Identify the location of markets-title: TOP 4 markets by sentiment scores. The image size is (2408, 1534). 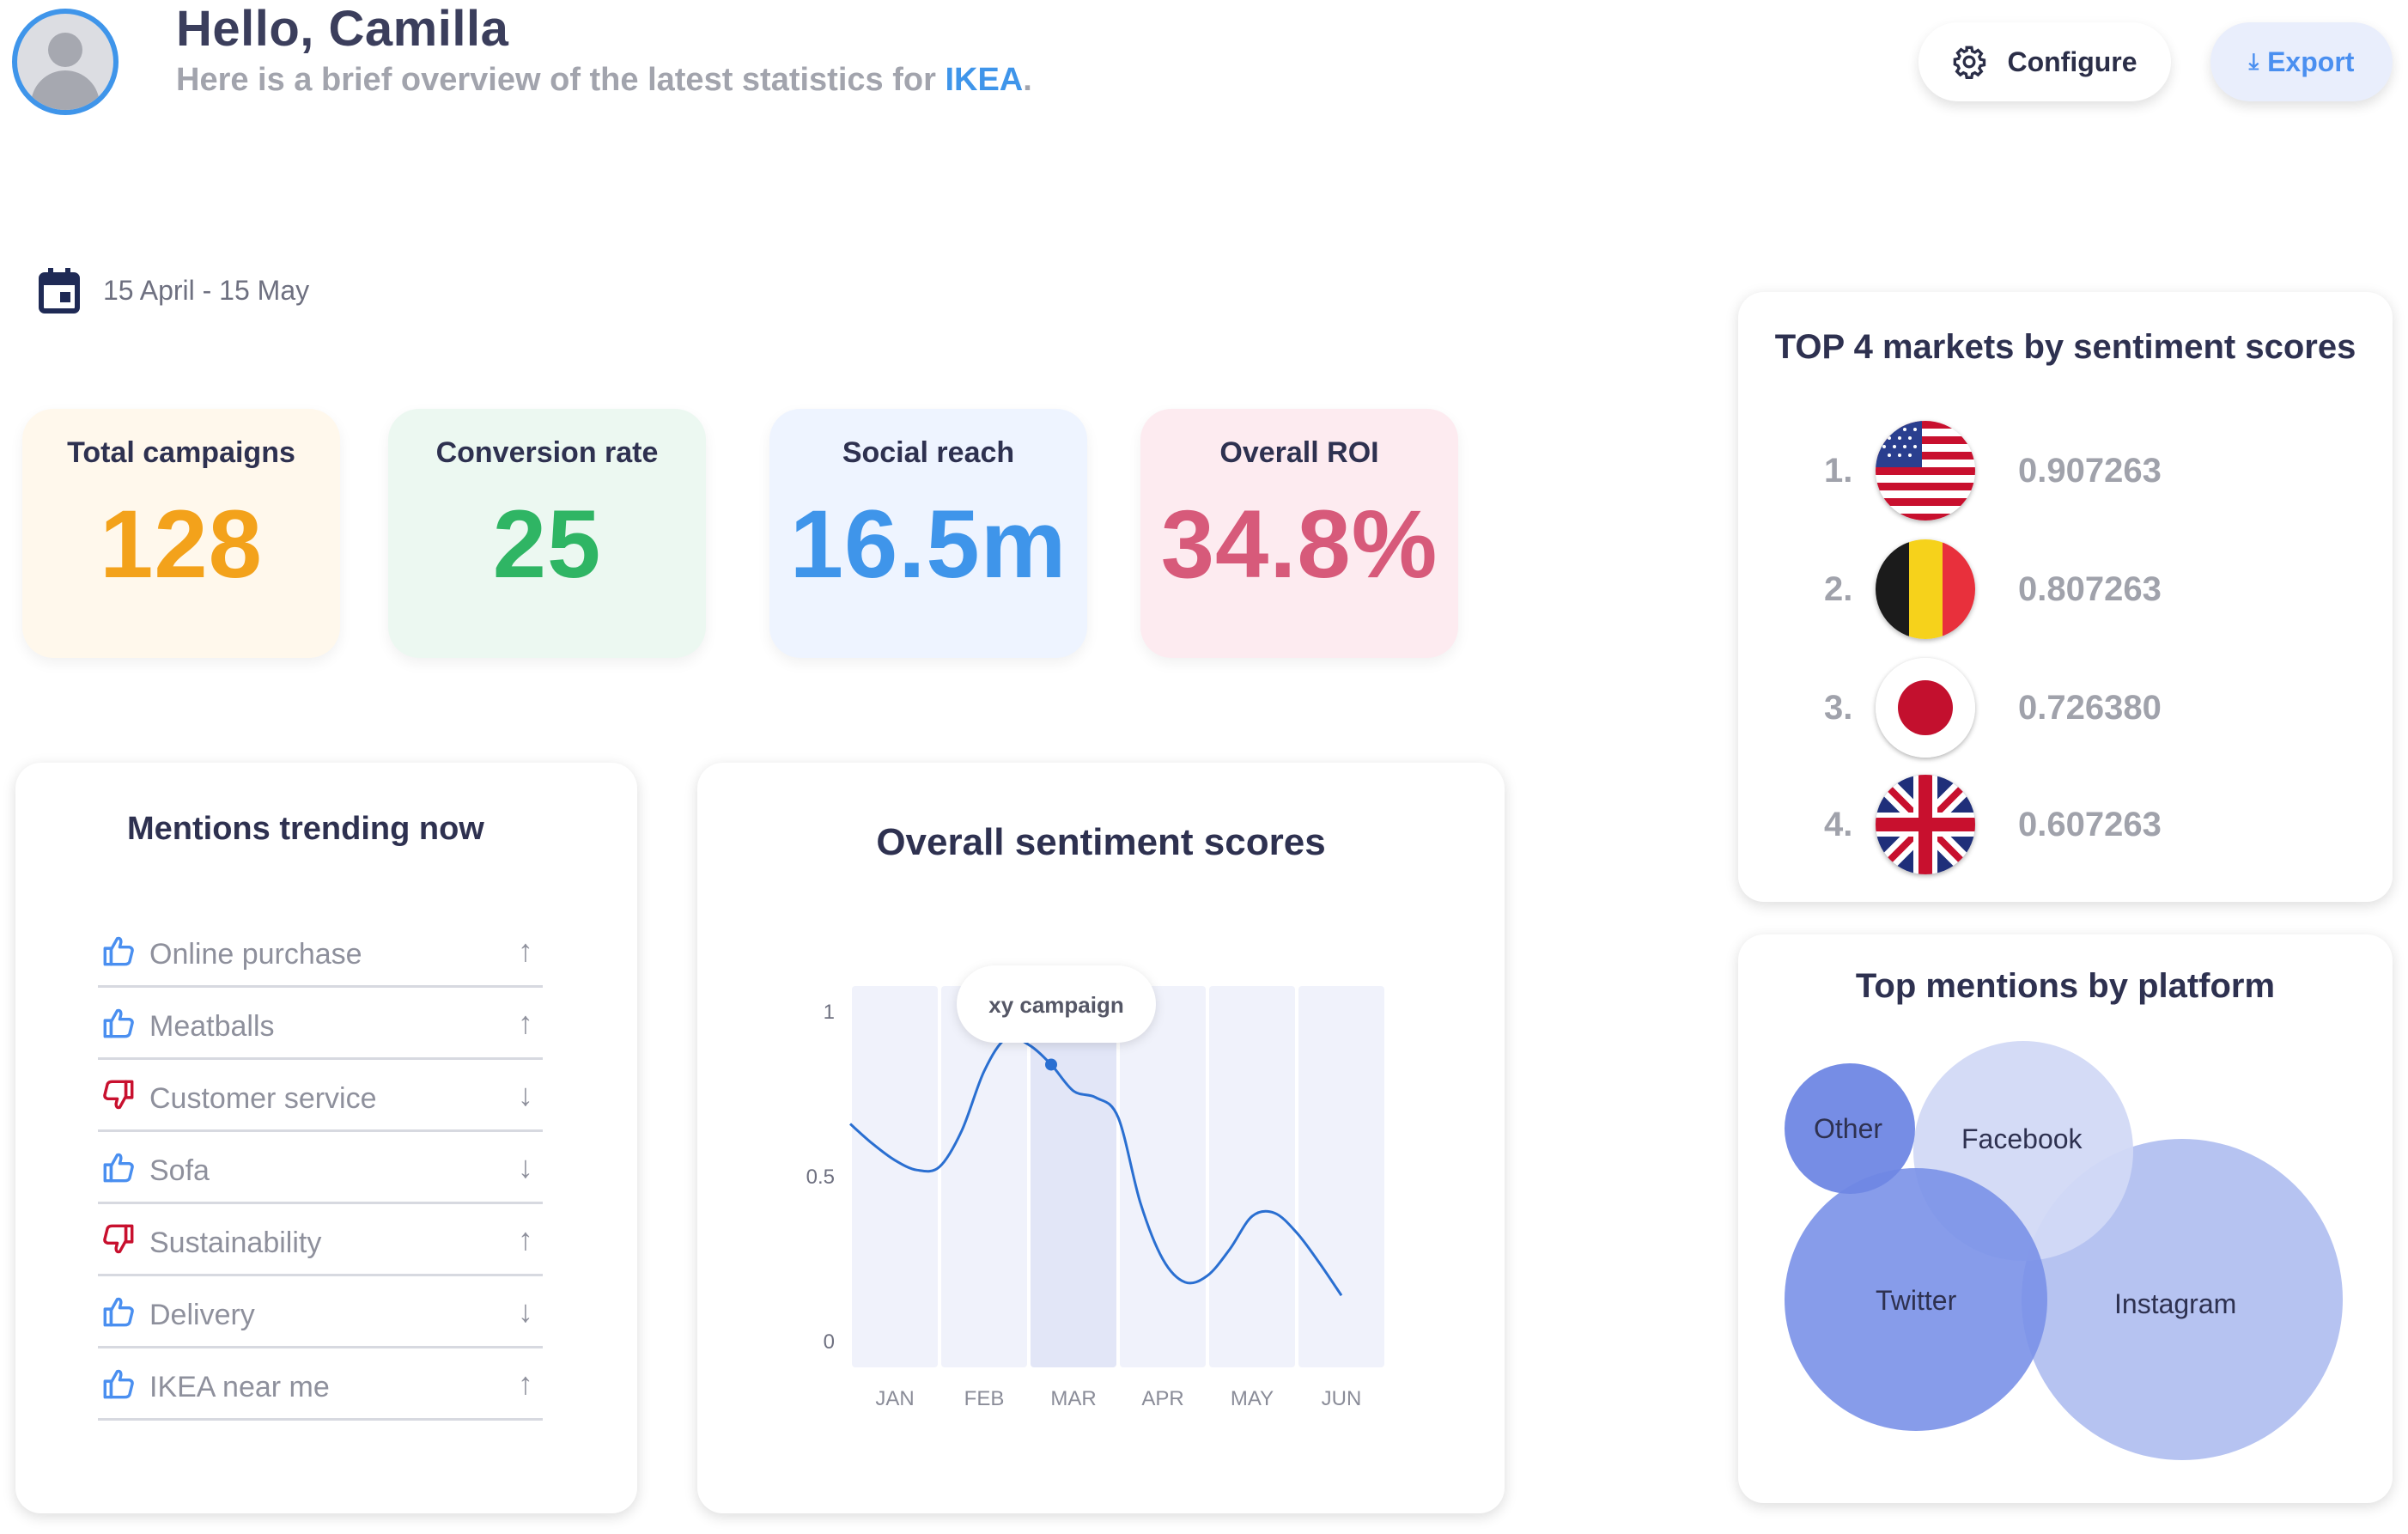
(2065, 347).